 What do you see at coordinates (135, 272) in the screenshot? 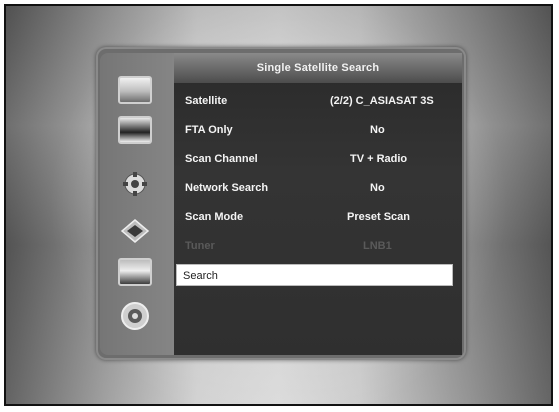
I see `landscape-icon` at bounding box center [135, 272].